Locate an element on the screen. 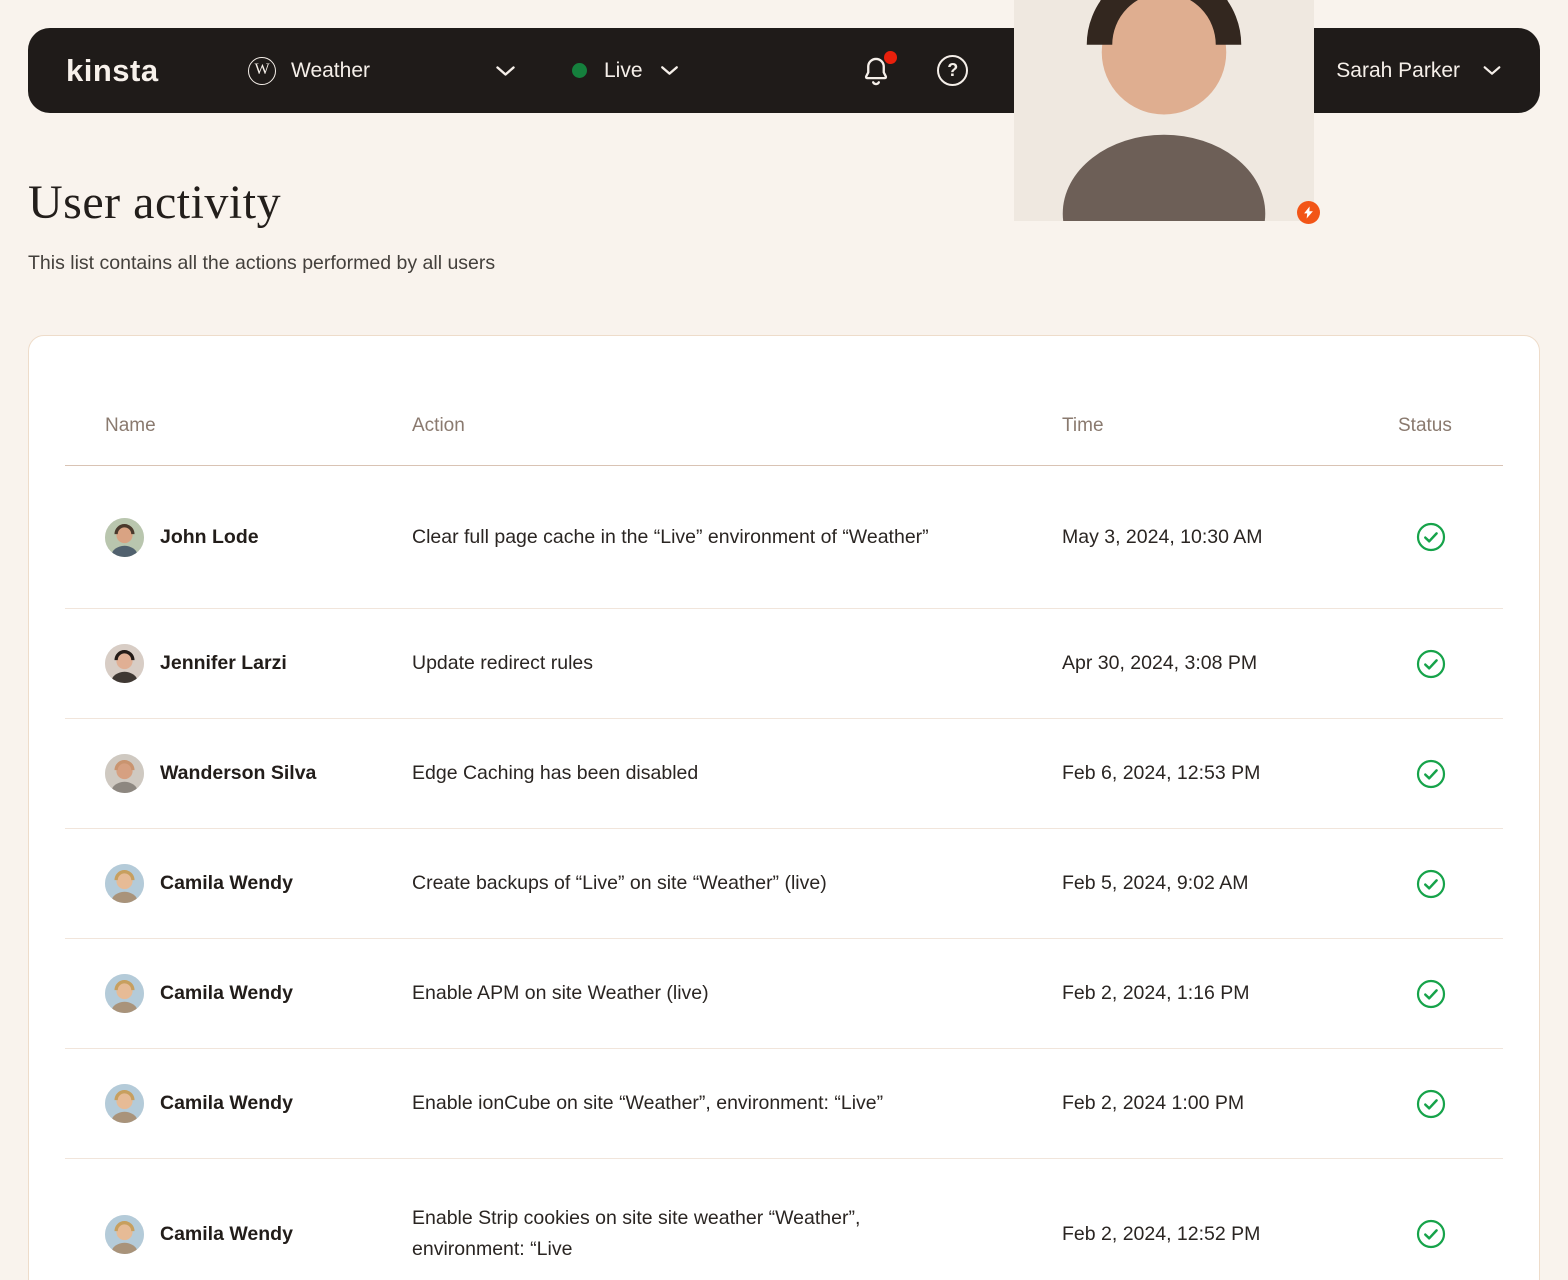  time-cell: Feb 2, 2024, 12:52 PM is located at coordinates (1161, 1233).